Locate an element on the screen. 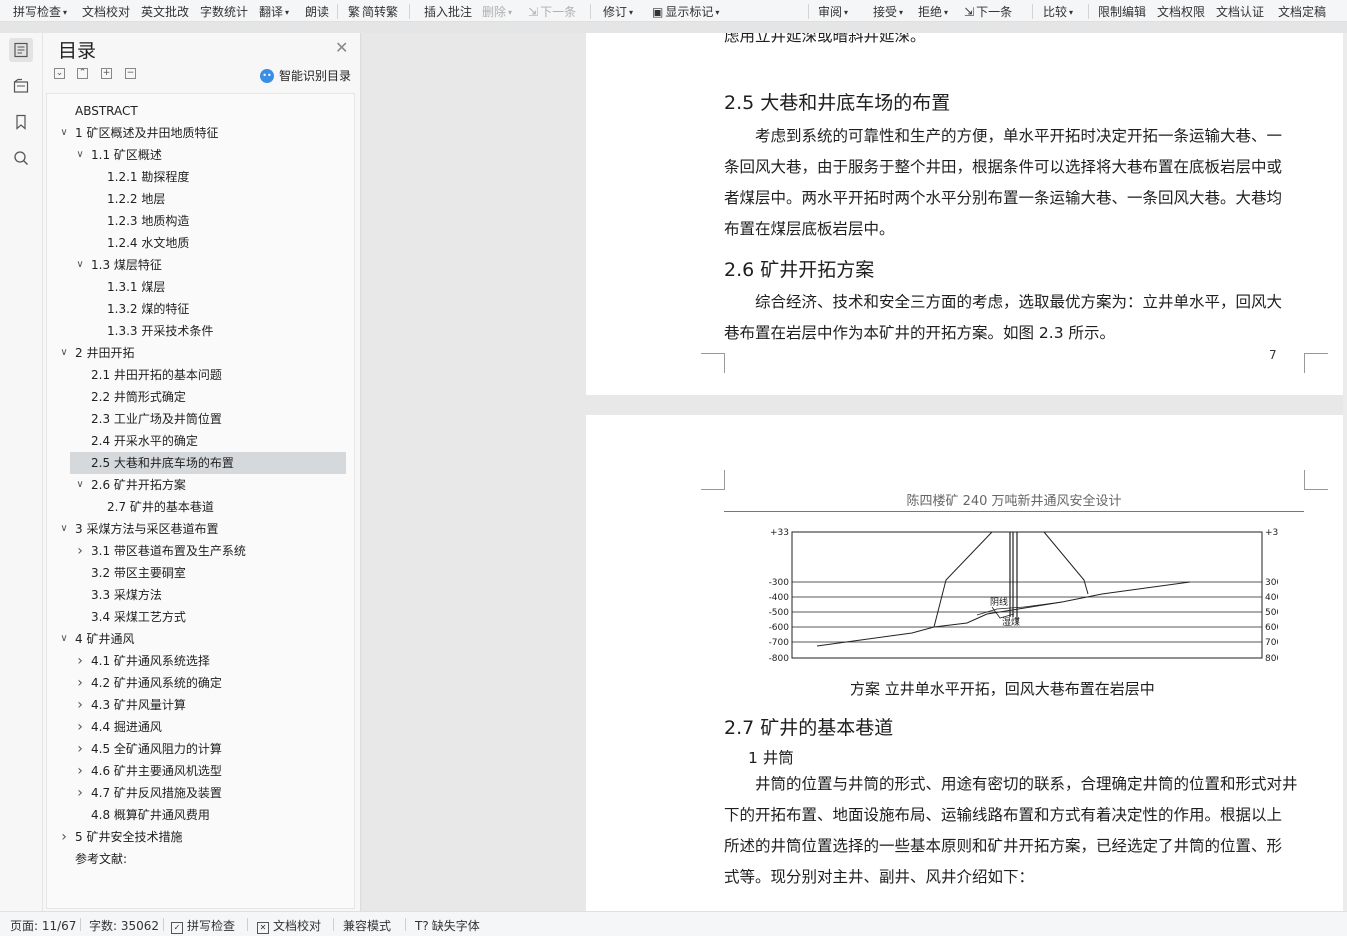 The width and height of the screenshot is (1347, 936). toolbar-item-20: 文档定稿 is located at coordinates (1302, 11).